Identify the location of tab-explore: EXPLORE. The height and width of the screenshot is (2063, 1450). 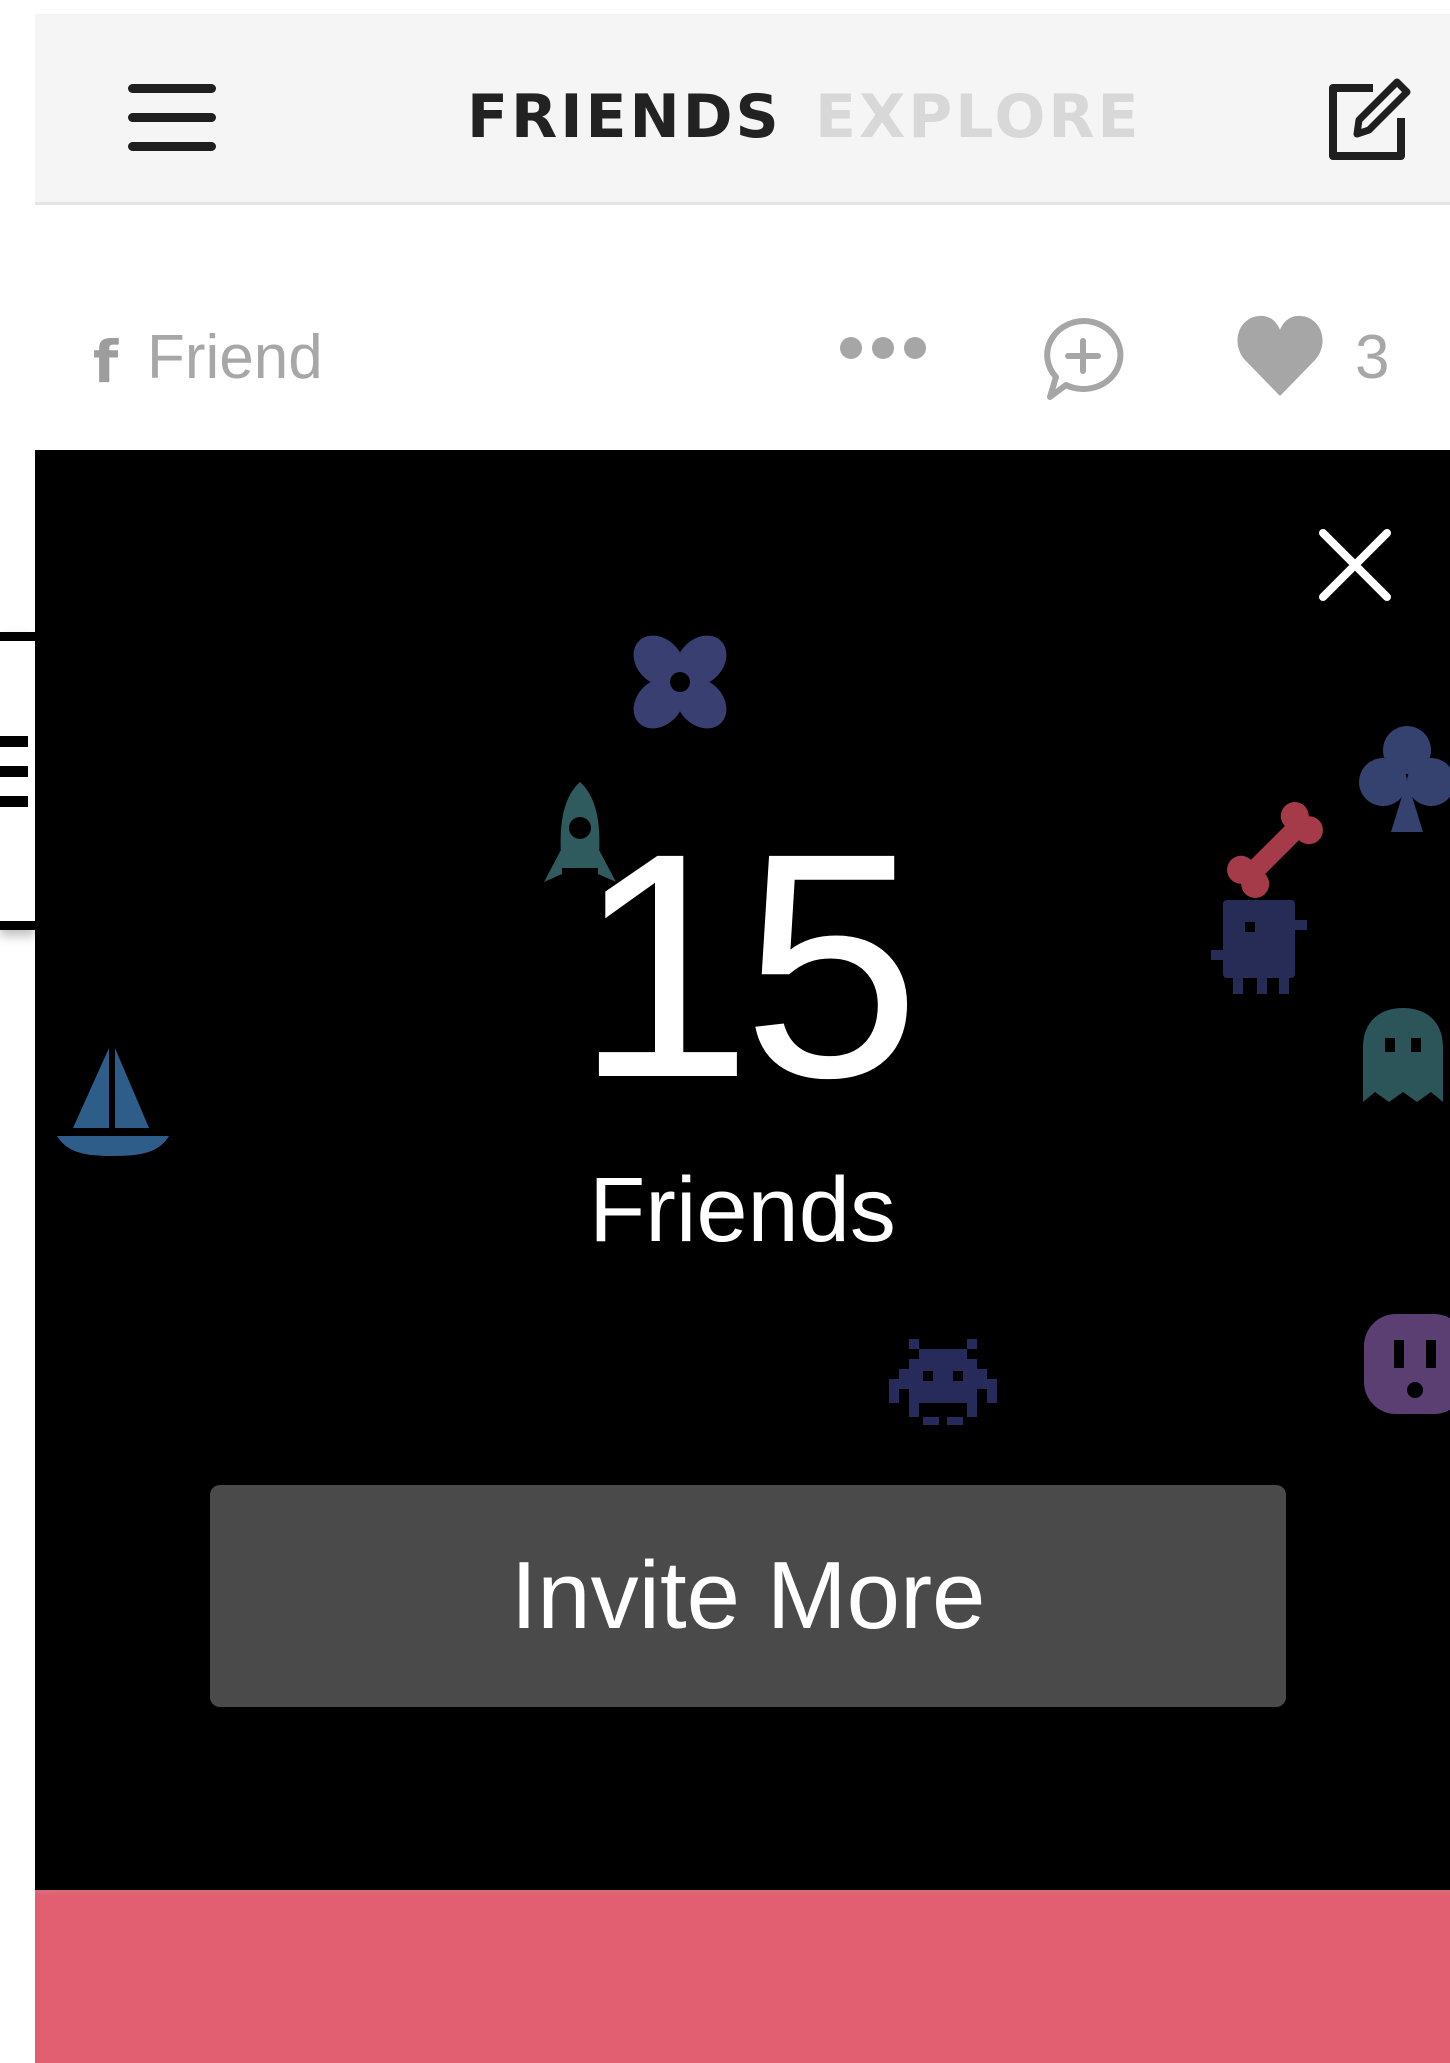
(978, 117).